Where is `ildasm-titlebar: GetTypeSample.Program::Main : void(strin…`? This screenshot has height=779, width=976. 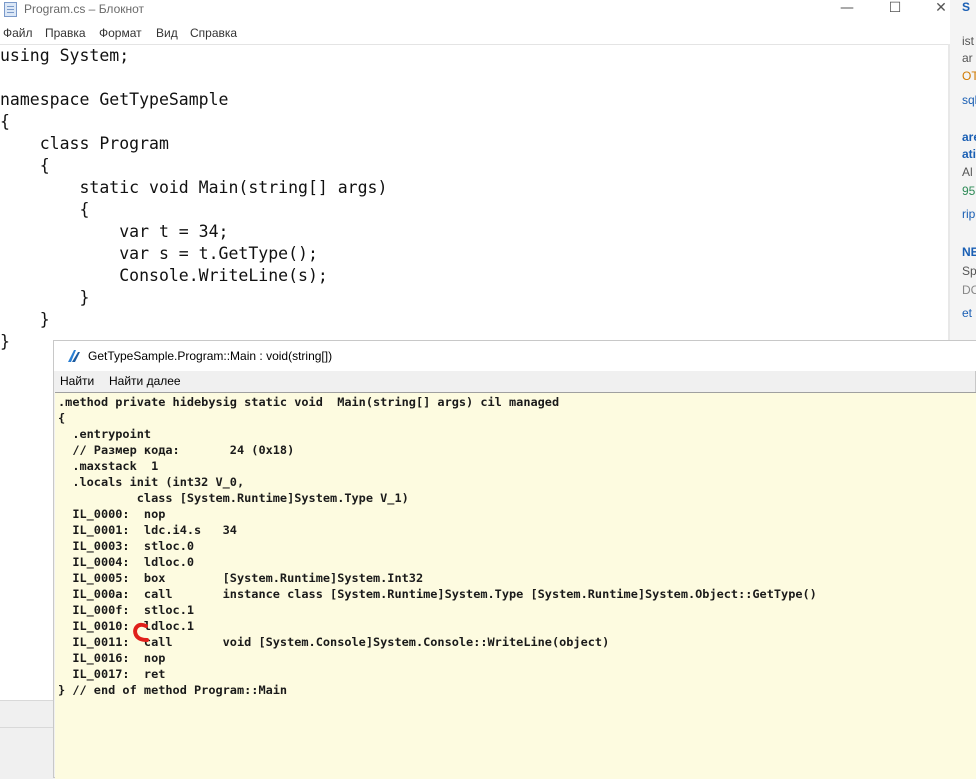 ildasm-titlebar: GetTypeSample.Program::Main : void(strin… is located at coordinates (515, 356).